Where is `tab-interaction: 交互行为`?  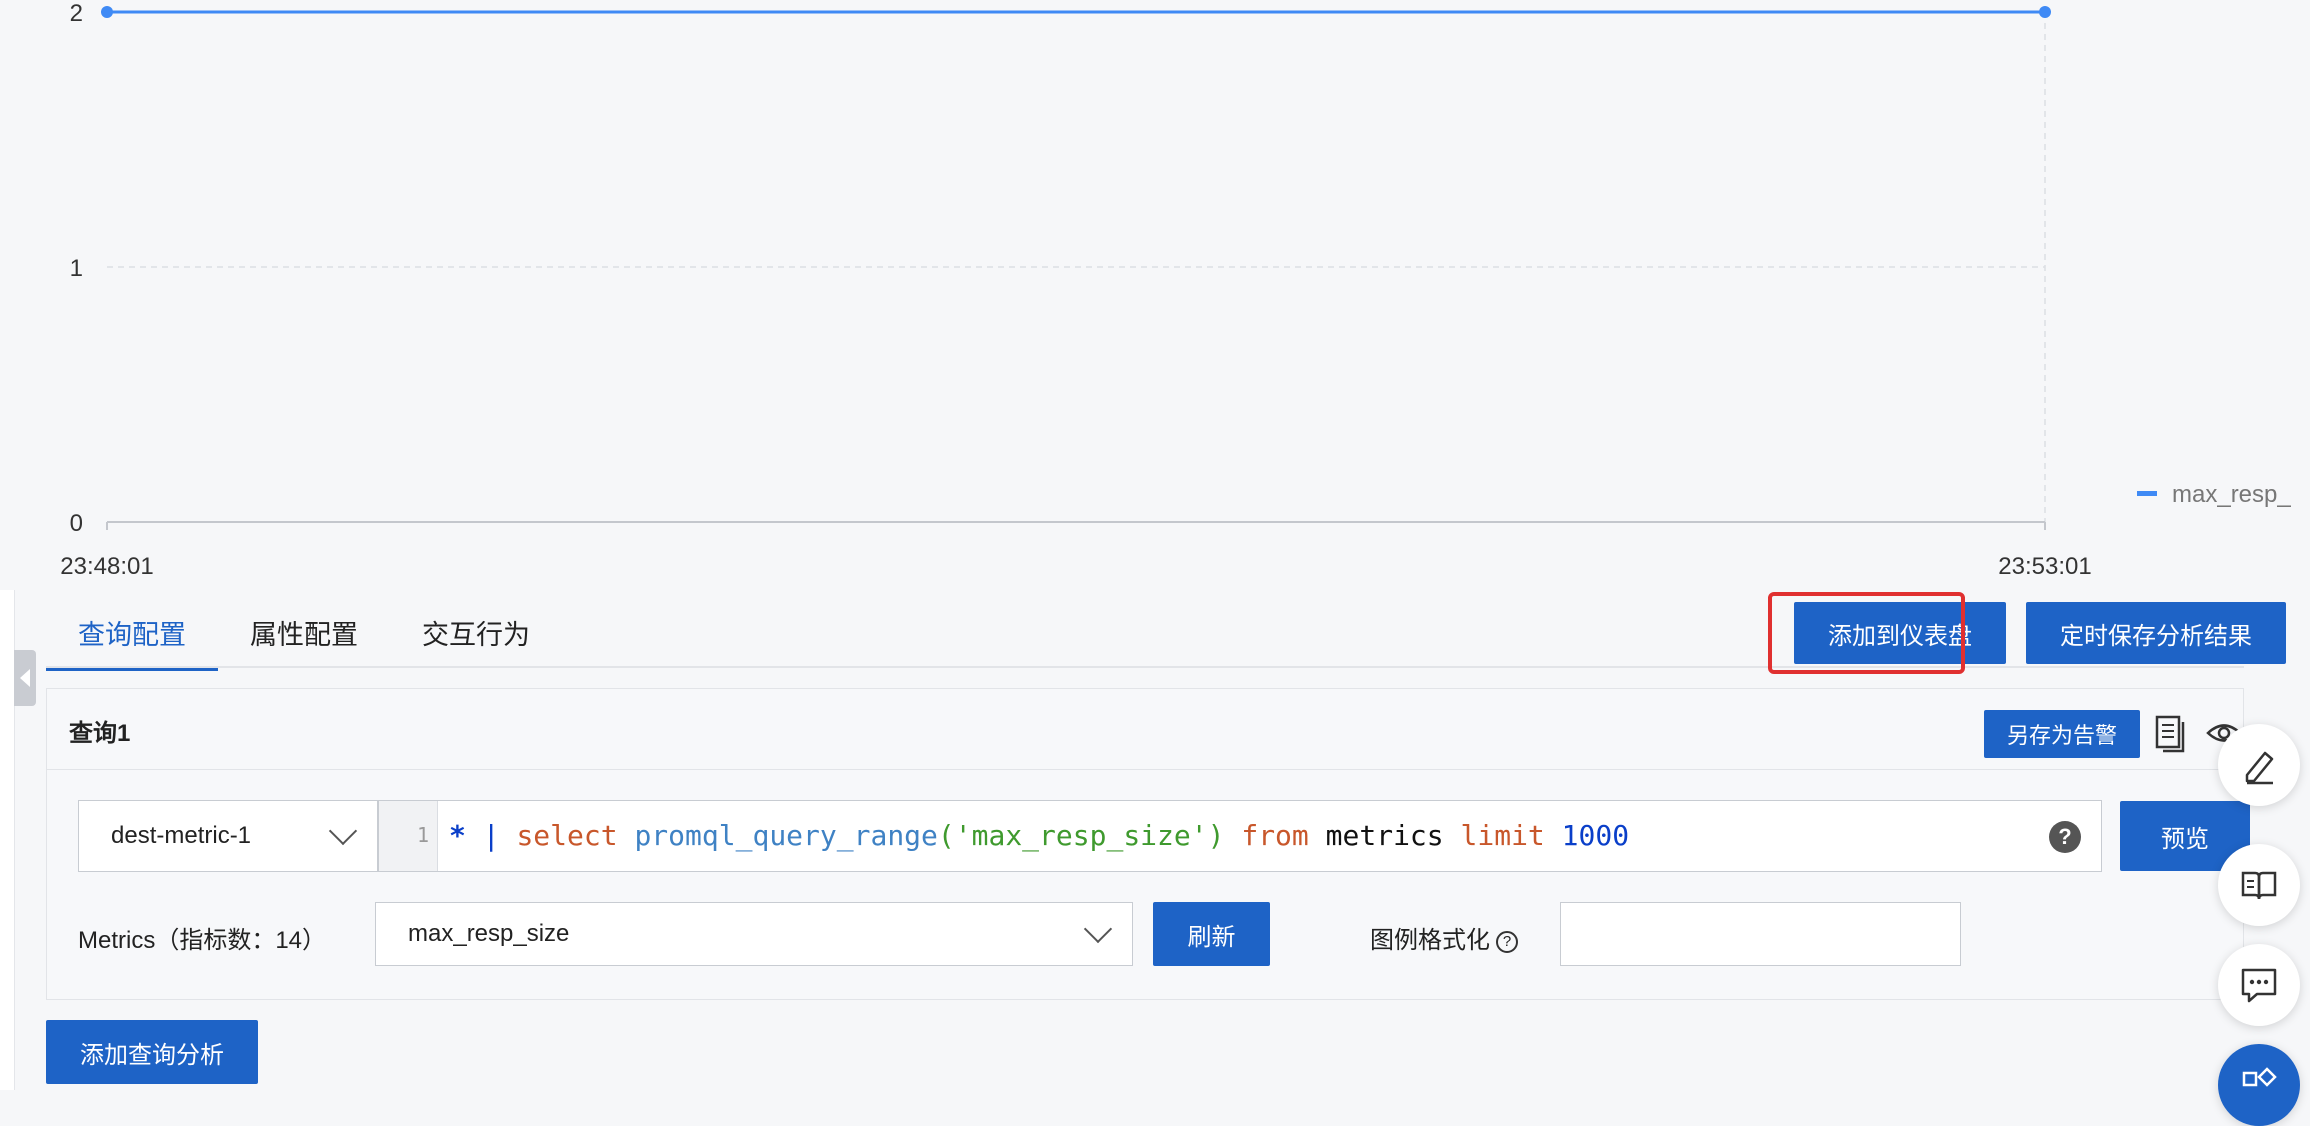
tab-interaction: 交互行为 is located at coordinates (476, 633).